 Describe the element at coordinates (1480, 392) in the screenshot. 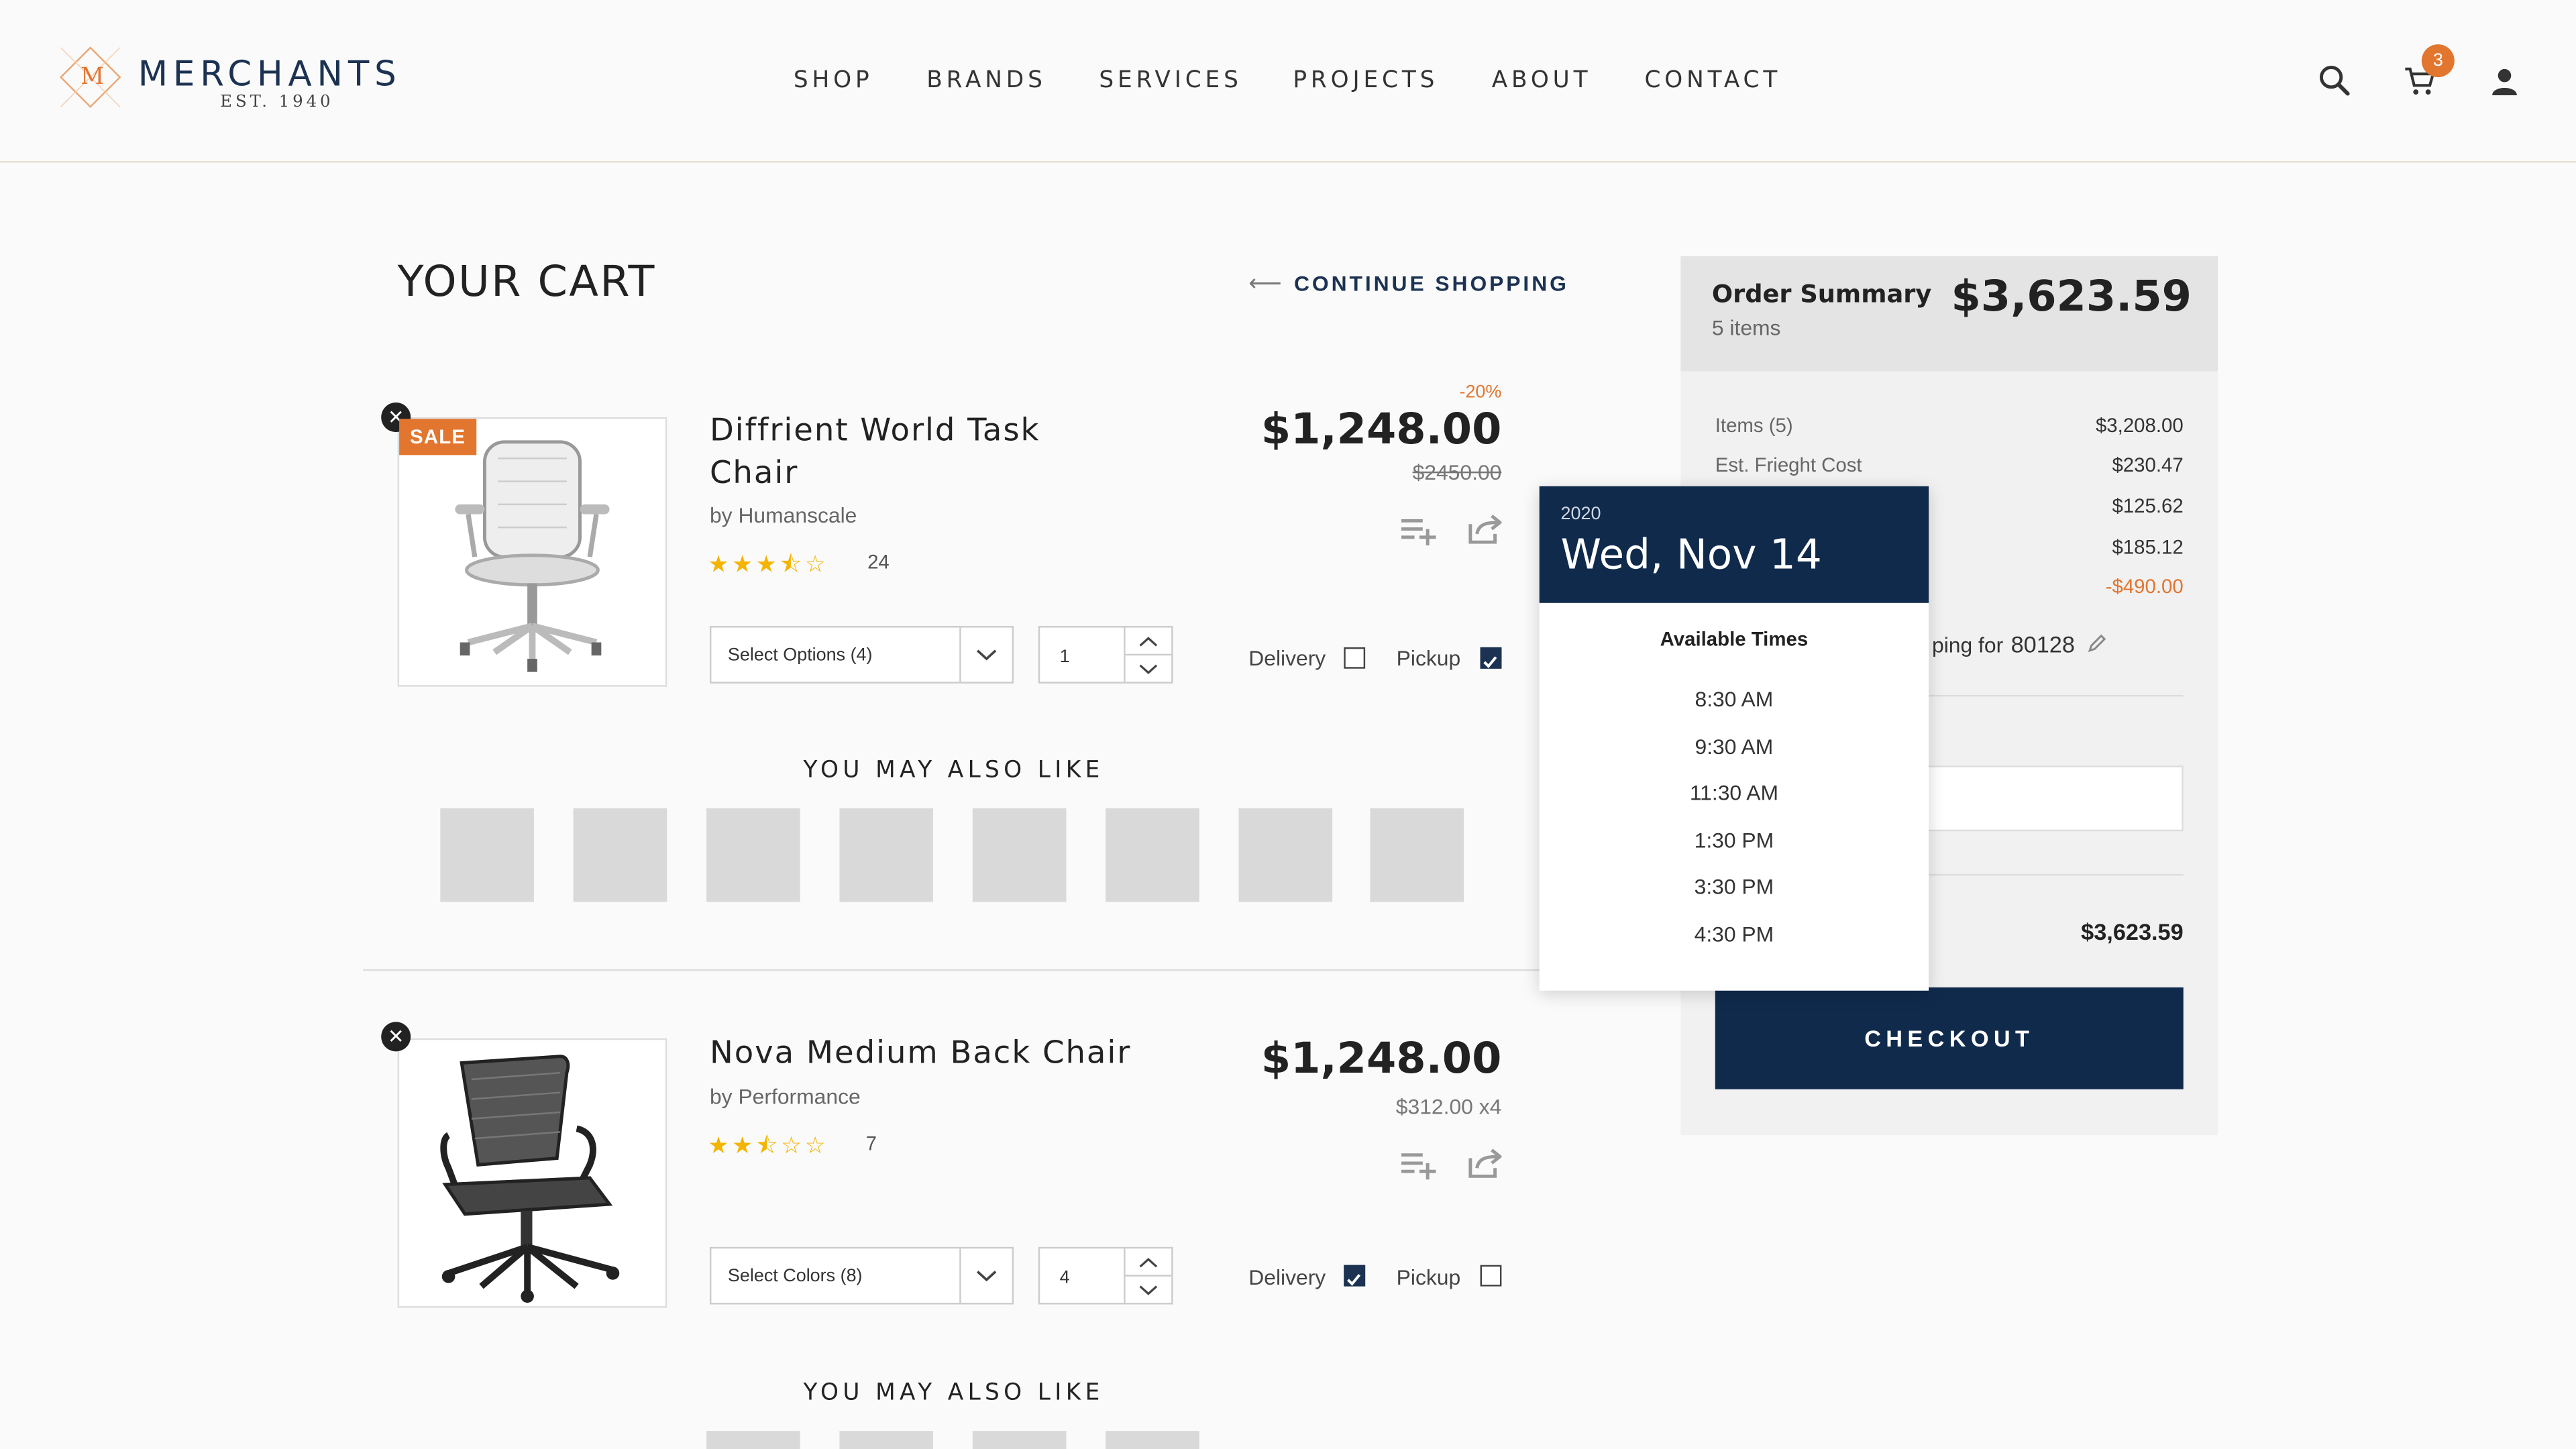

I see `discount-percent: -20%` at that location.